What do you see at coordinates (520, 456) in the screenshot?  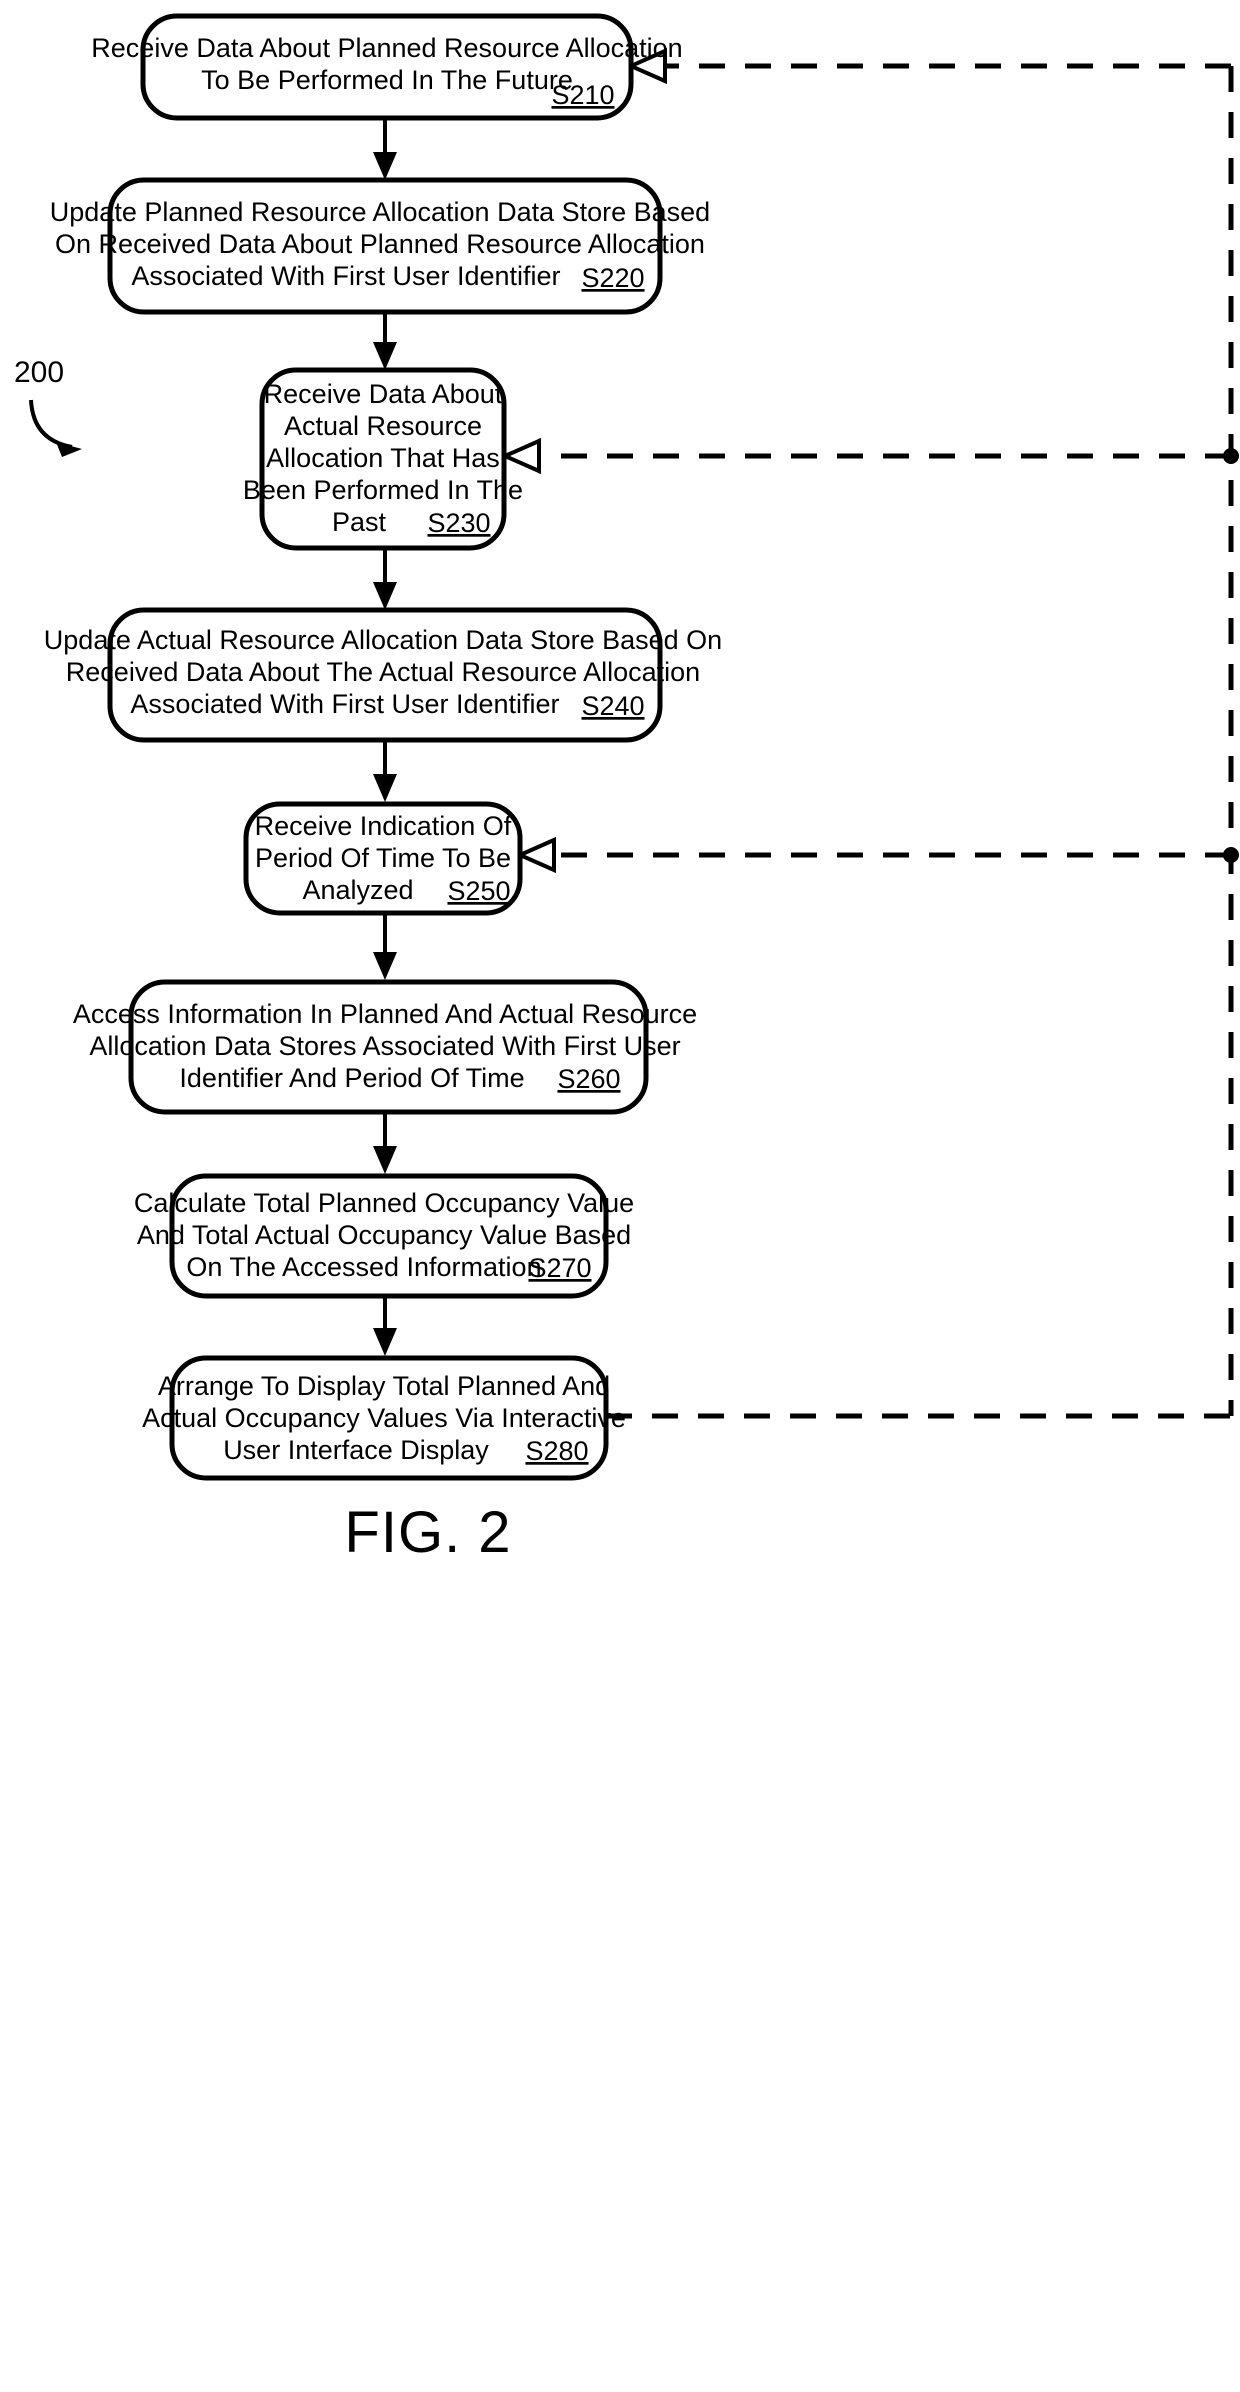 I see `arrowhead-into-s230` at bounding box center [520, 456].